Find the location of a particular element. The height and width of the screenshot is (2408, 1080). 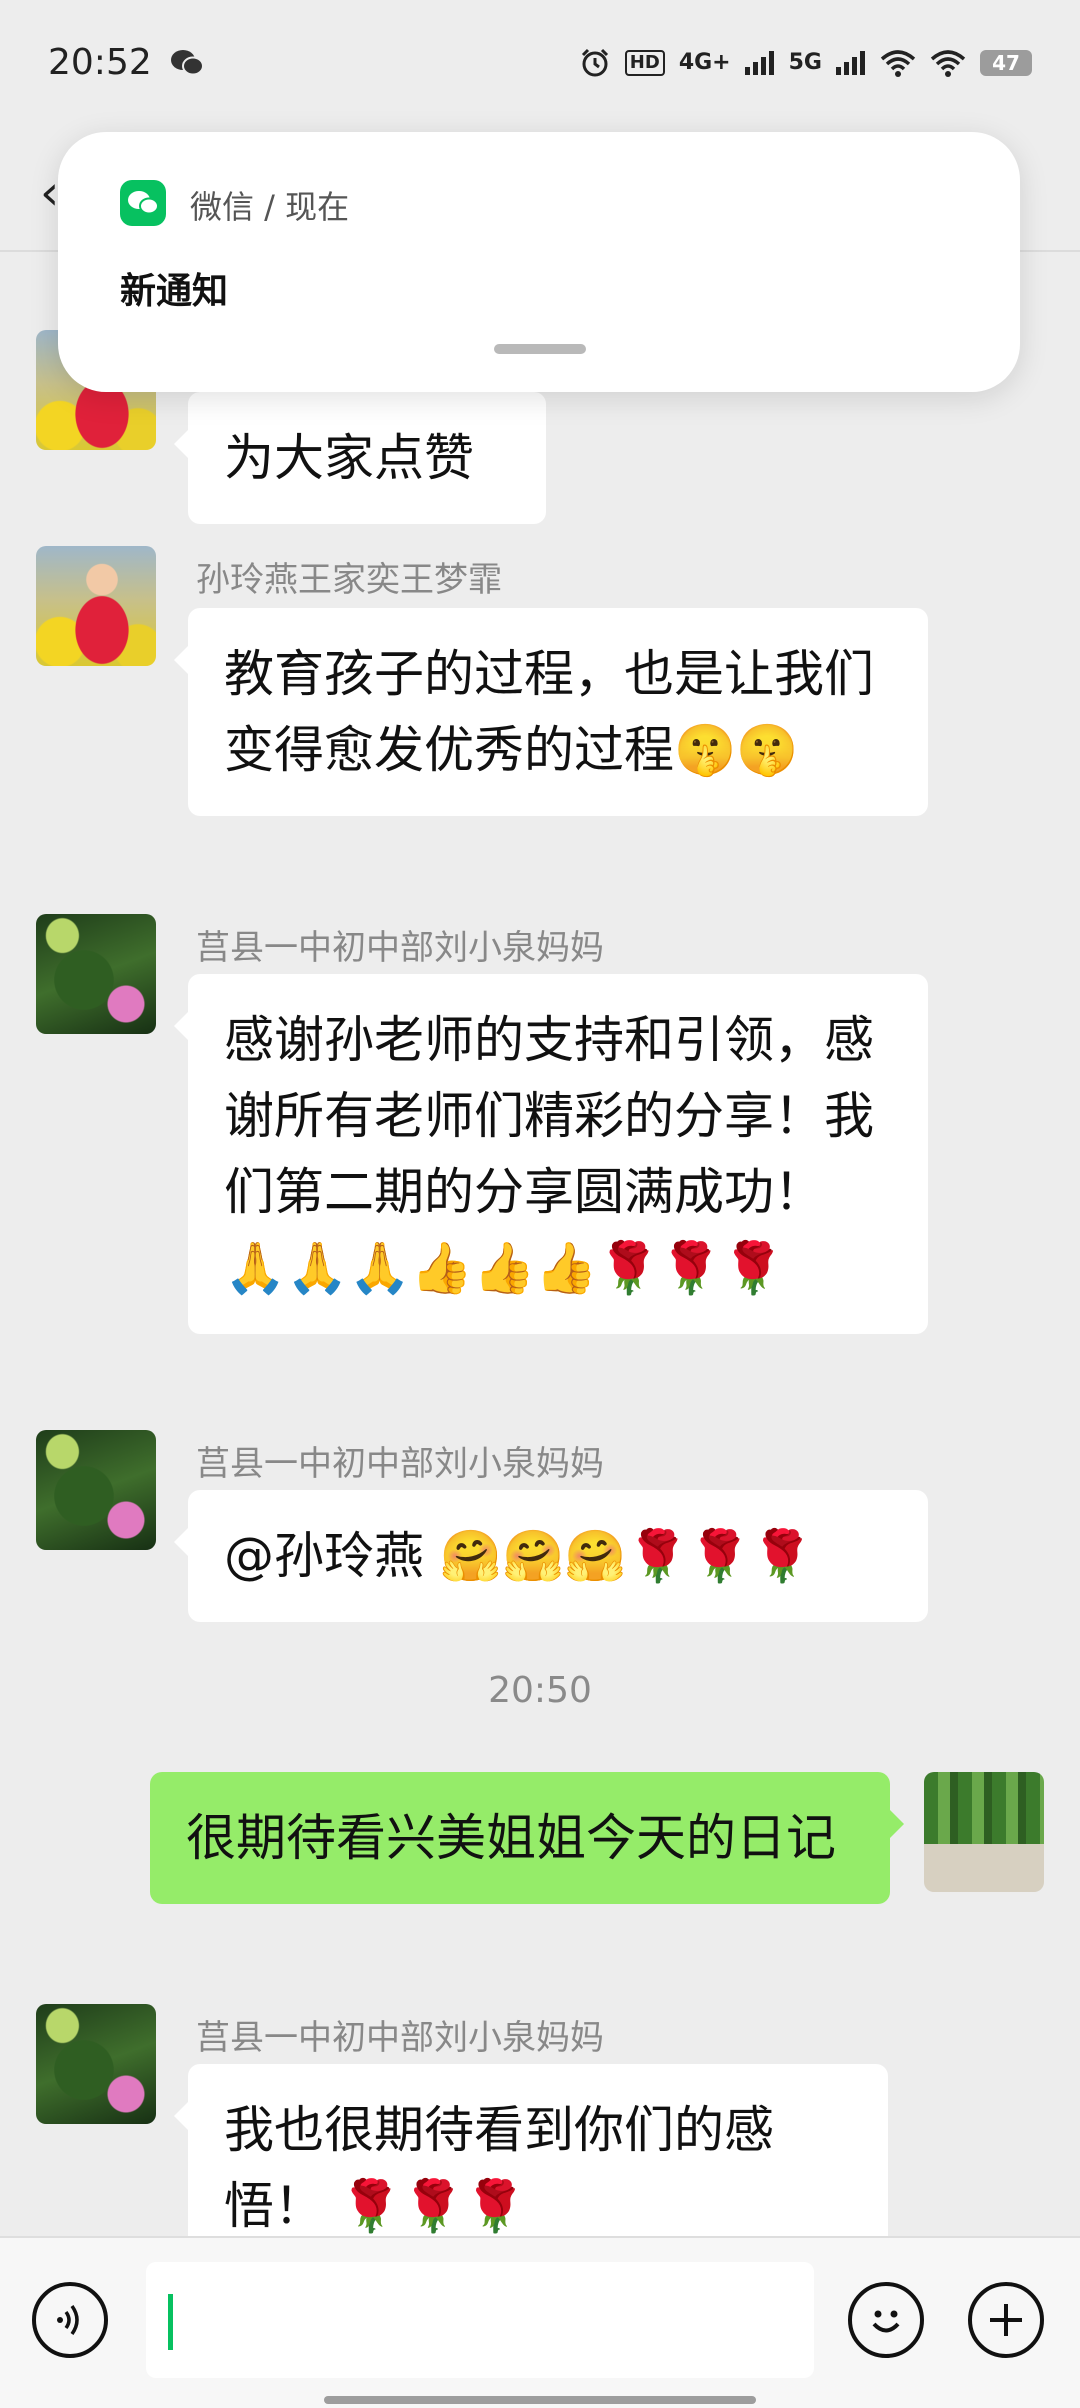

chat-timestamp: 20:50 is located at coordinates (540, 1690).